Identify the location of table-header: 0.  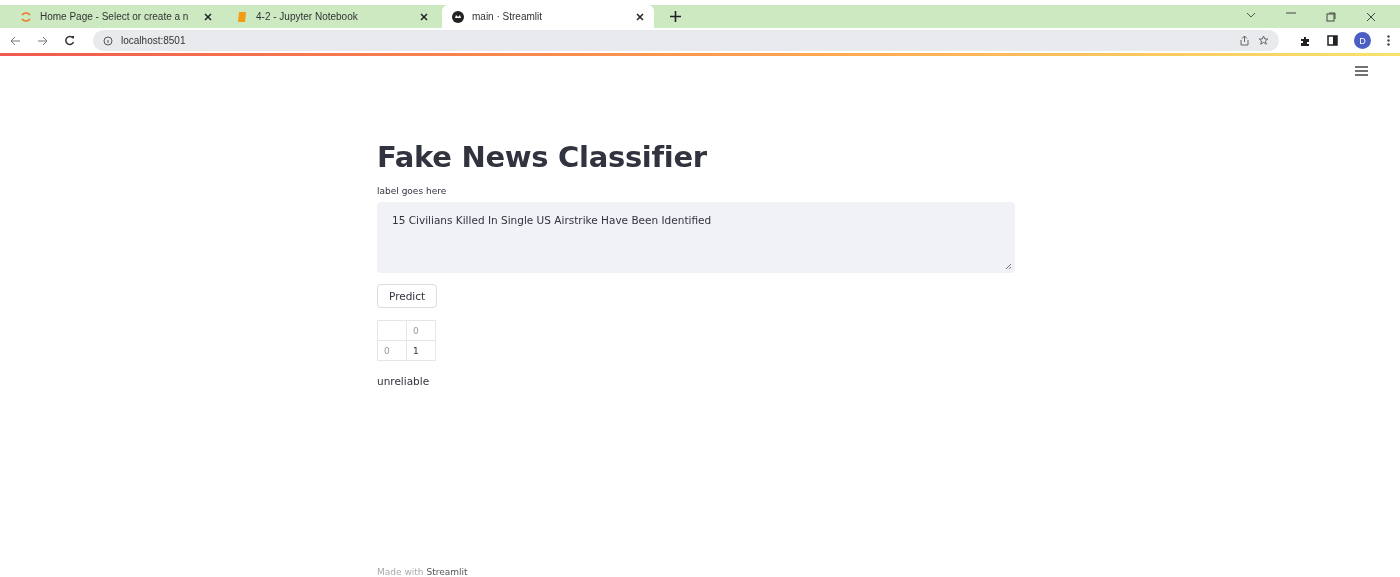
(421, 330).